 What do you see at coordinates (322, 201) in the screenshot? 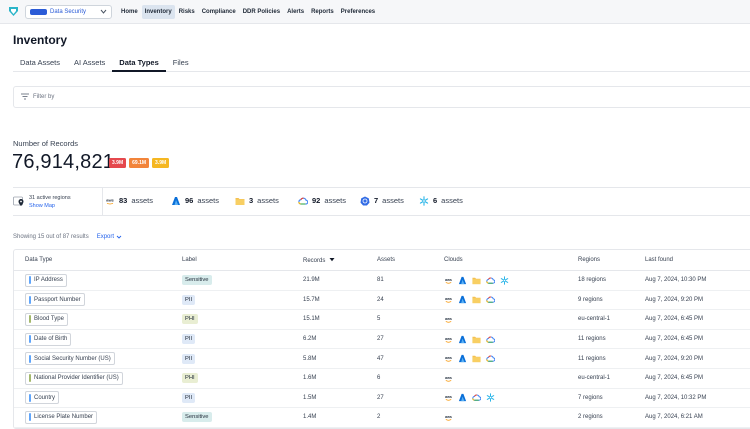
I see `stat-gcp: 92 assets` at bounding box center [322, 201].